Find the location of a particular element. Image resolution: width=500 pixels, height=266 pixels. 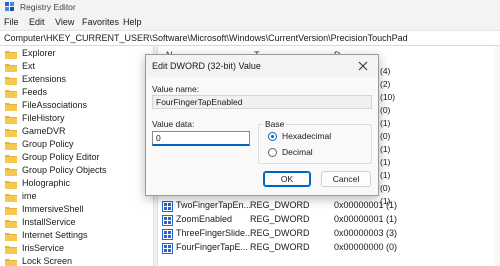

value-data-input: 0 is located at coordinates (201, 138).